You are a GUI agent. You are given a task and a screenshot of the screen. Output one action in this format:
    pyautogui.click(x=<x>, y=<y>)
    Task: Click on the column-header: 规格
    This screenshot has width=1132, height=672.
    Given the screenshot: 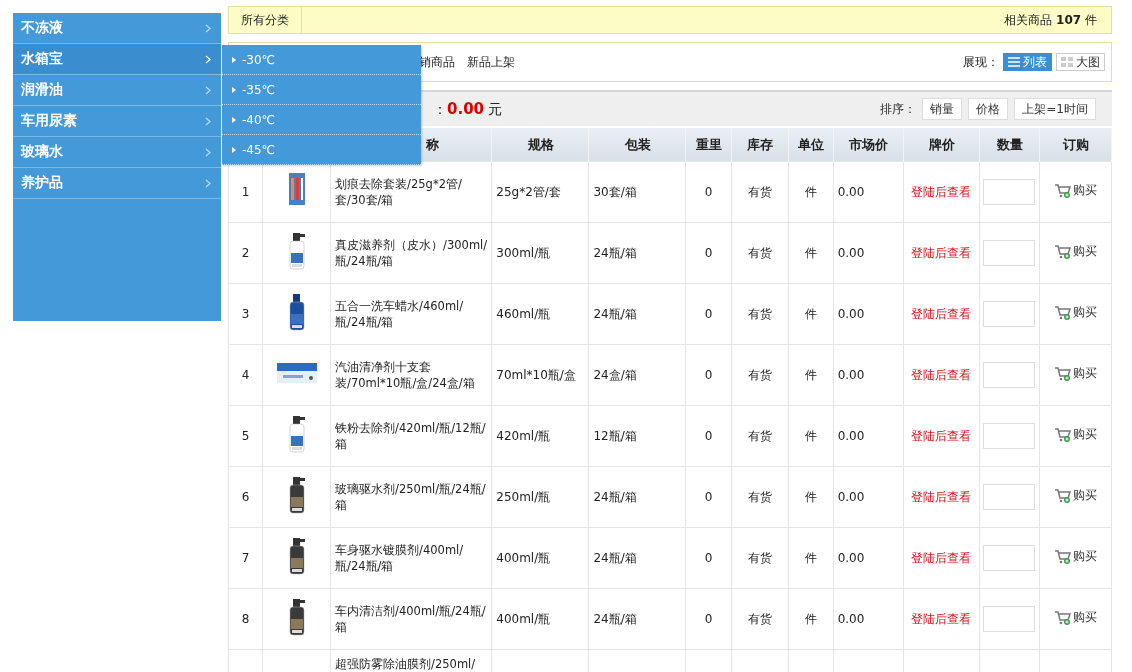 What is the action you would take?
    pyautogui.click(x=540, y=144)
    